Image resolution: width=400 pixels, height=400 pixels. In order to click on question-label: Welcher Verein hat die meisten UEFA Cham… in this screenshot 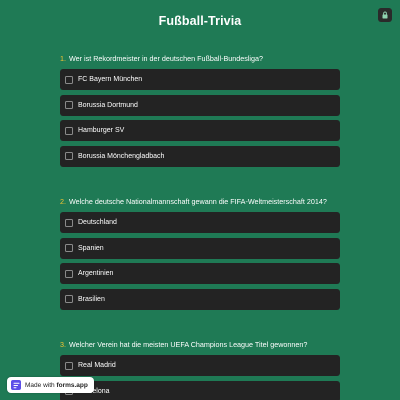, I will do `click(188, 344)`.